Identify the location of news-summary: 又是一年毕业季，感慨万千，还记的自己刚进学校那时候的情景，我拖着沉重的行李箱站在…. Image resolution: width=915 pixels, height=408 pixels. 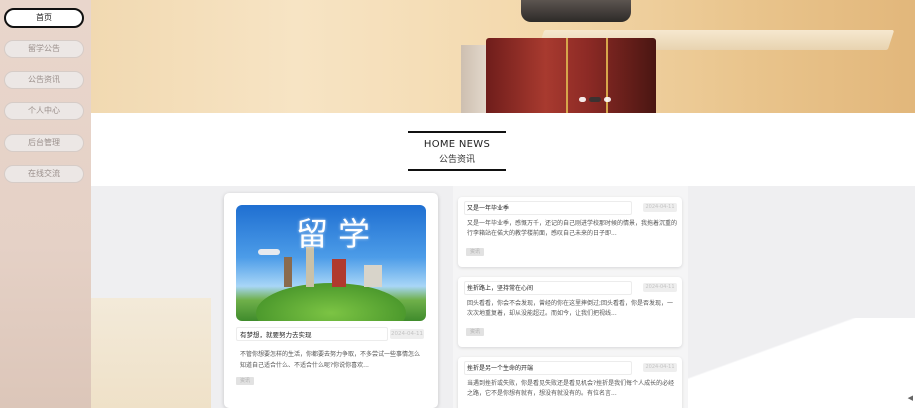
(572, 228).